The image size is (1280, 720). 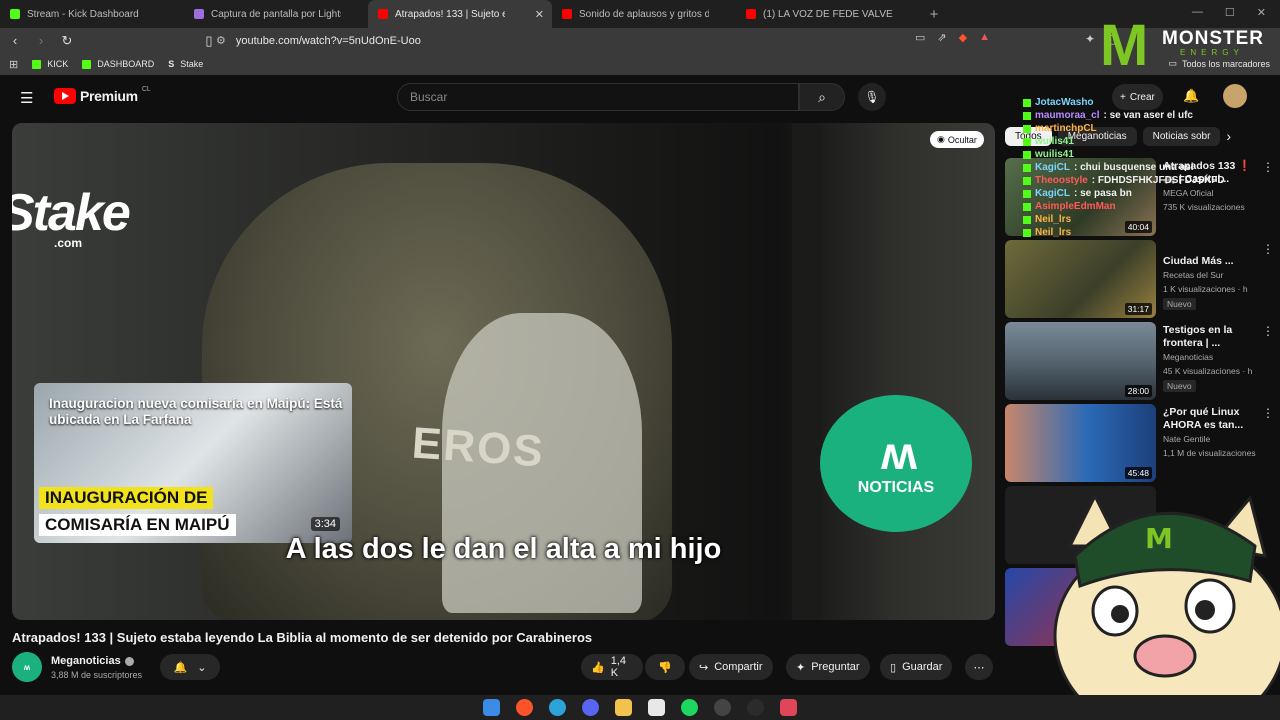 What do you see at coordinates (934, 14) in the screenshot?
I see `new-tab-button: +` at bounding box center [934, 14].